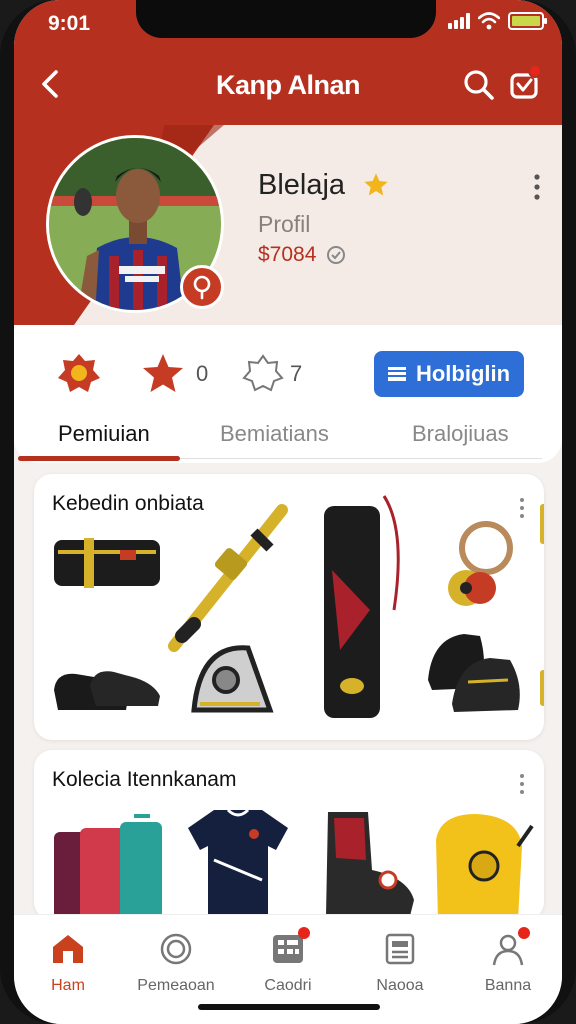 This screenshot has width=576, height=1024. Describe the element at coordinates (525, 84) in the screenshot. I see `cart-button` at that location.